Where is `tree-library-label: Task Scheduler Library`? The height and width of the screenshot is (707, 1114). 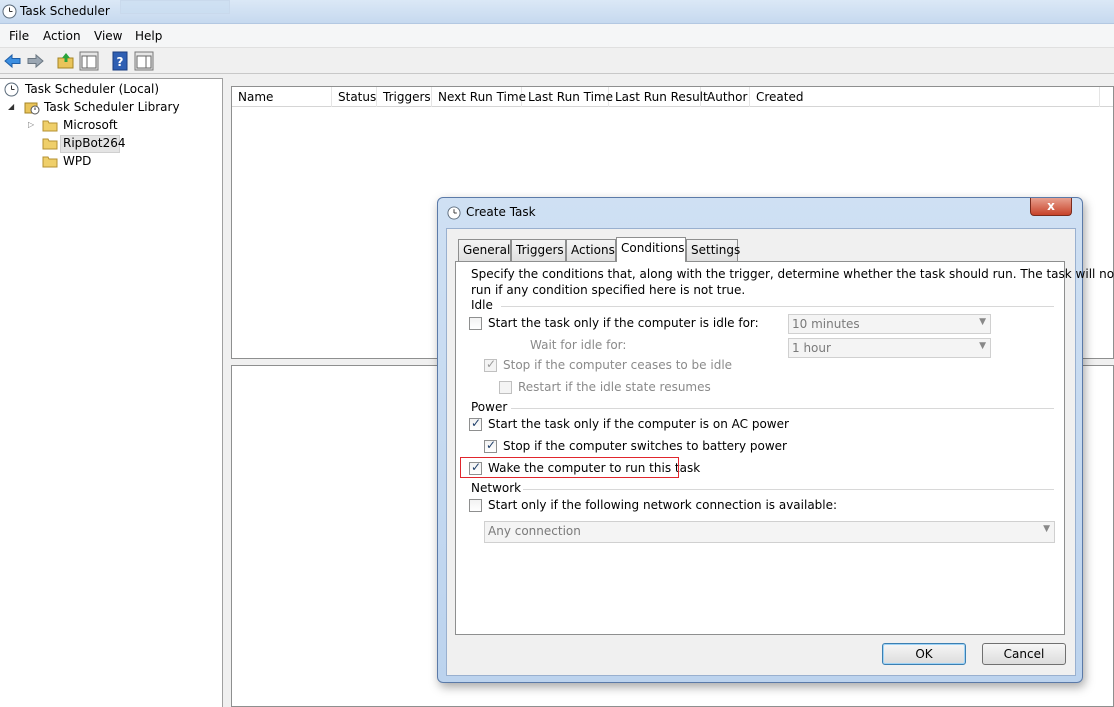 tree-library-label: Task Scheduler Library is located at coordinates (112, 107).